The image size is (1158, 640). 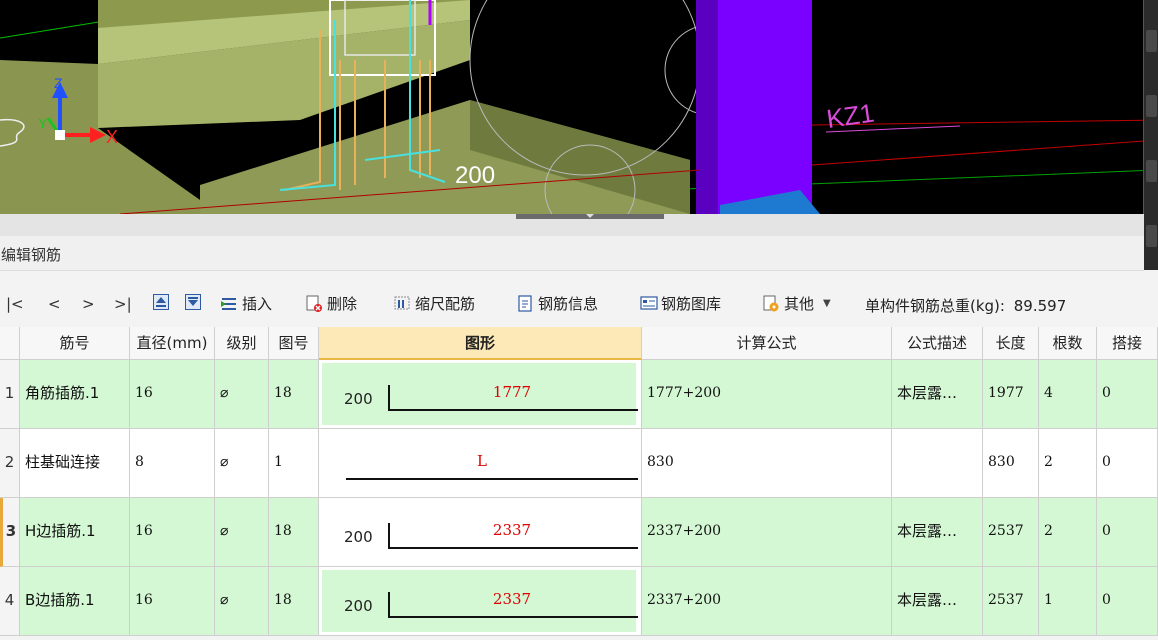 I want to click on length-cell: 830, so click(x=1011, y=463).